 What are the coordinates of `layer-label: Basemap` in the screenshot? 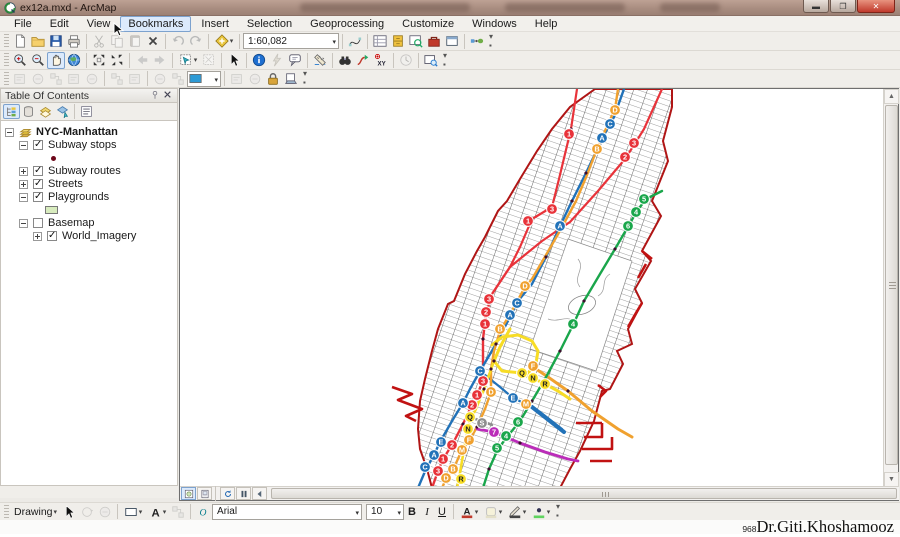 It's located at (71, 223).